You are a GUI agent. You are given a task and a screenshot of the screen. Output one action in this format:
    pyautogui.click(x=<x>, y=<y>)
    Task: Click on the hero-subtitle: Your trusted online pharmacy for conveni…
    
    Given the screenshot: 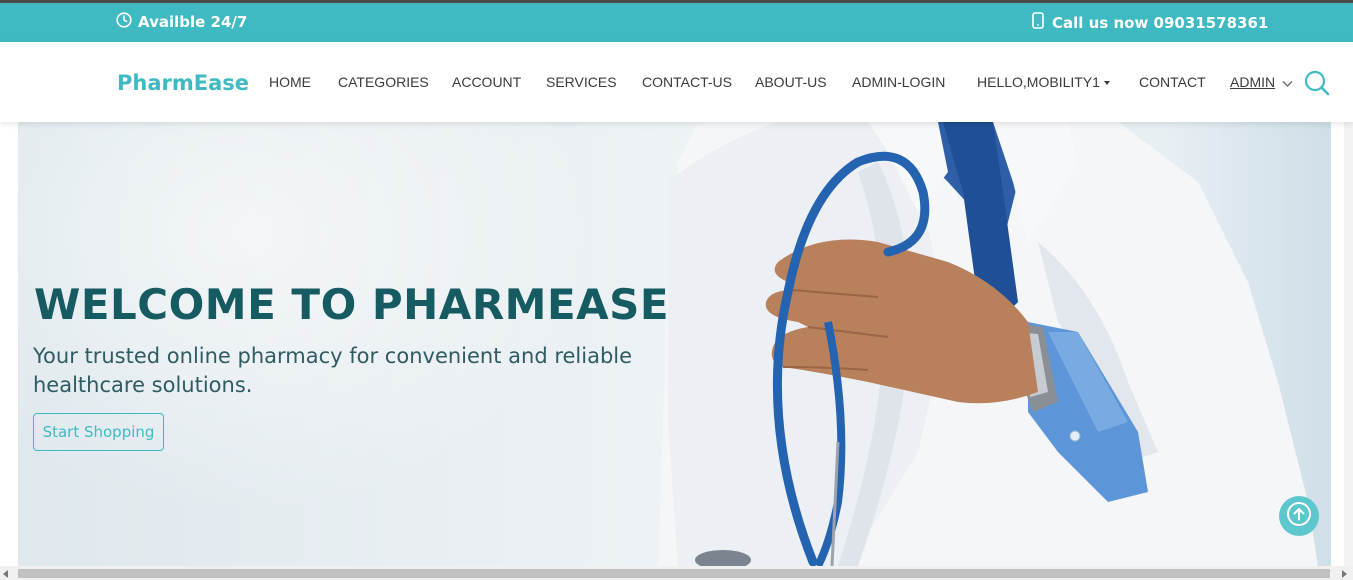 What is the action you would take?
    pyautogui.click(x=333, y=370)
    